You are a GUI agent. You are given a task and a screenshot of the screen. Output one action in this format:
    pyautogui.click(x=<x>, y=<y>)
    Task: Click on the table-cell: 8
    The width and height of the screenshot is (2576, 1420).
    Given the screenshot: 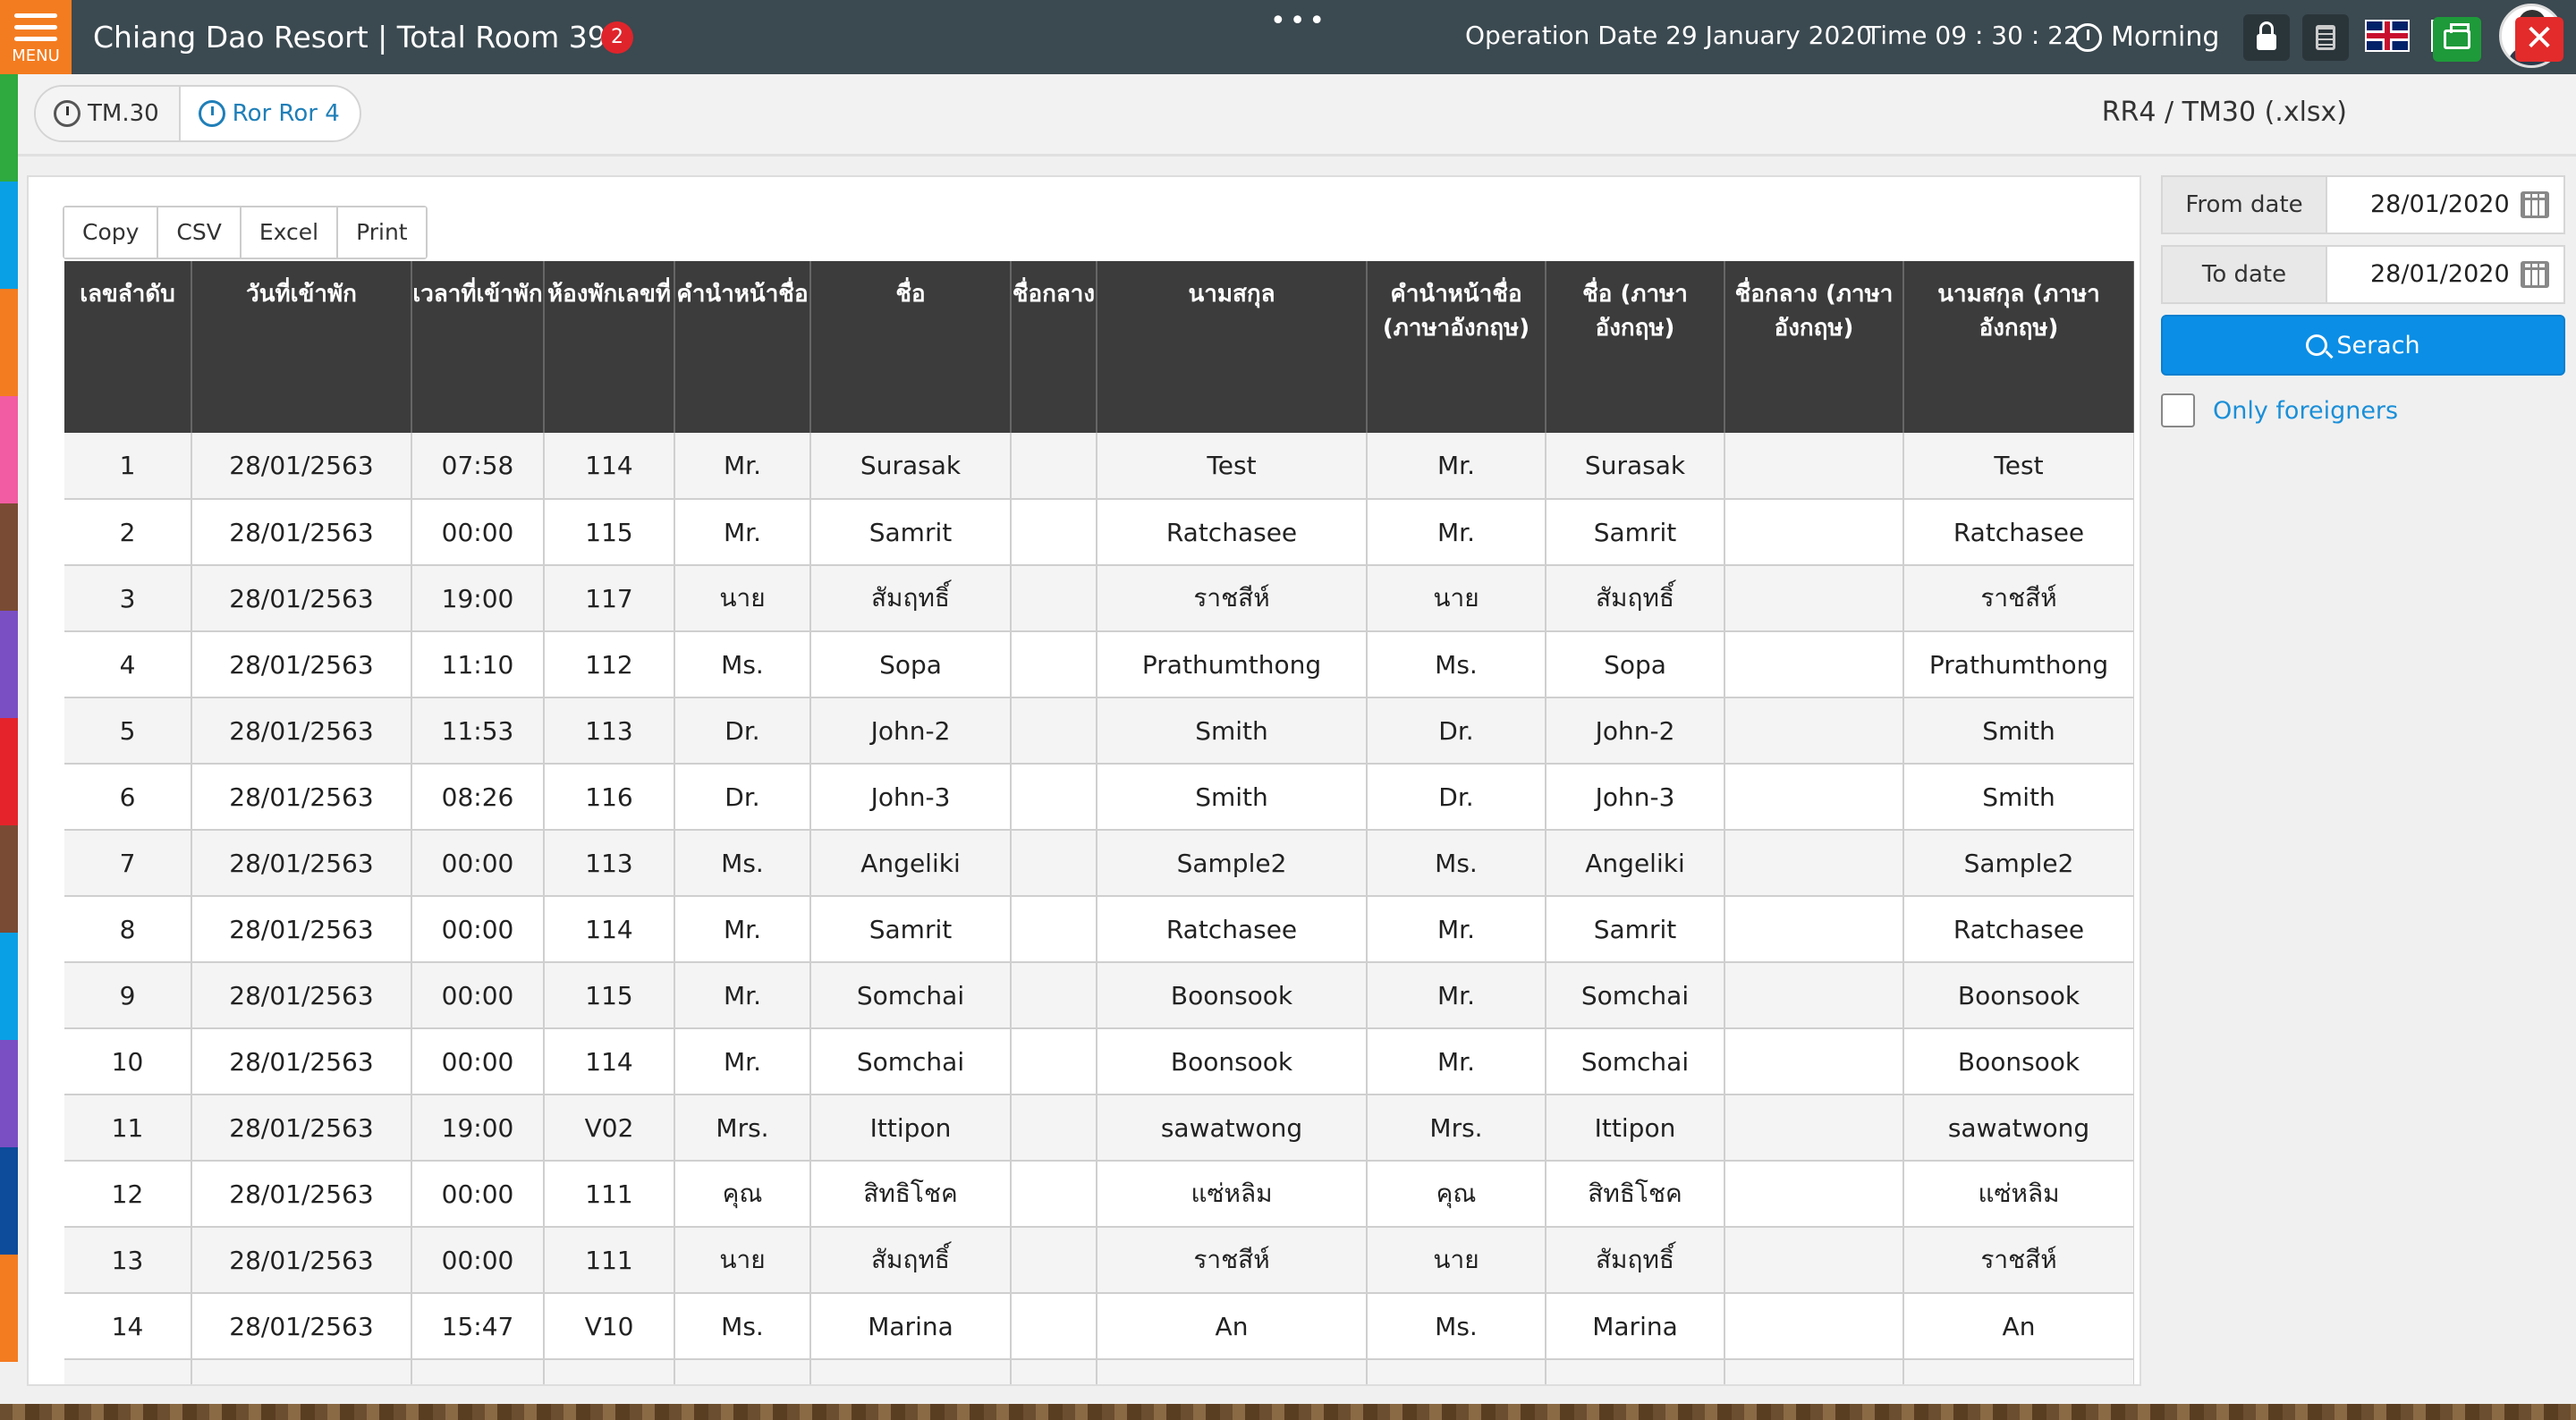 What is the action you would take?
    pyautogui.click(x=128, y=929)
    